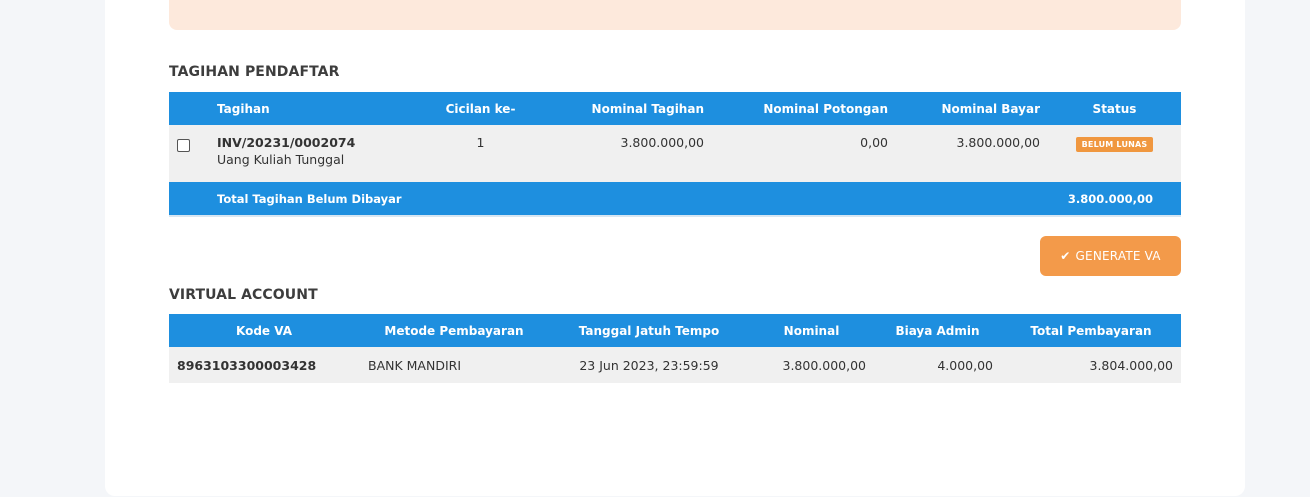 This screenshot has height=497, width=1310. I want to click on generate-va-button: ✔ GENERATE VA, so click(1110, 256).